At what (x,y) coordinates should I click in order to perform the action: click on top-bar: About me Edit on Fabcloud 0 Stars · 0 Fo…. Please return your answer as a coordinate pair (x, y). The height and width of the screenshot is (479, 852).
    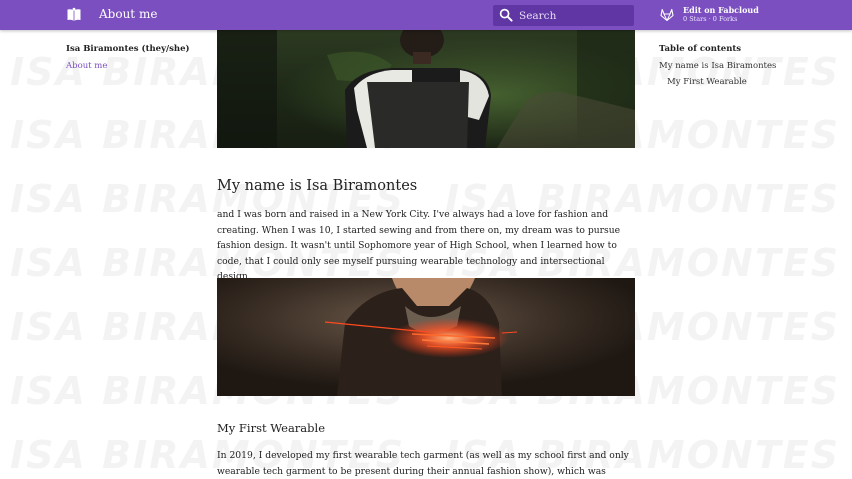
    Looking at the image, I should click on (426, 15).